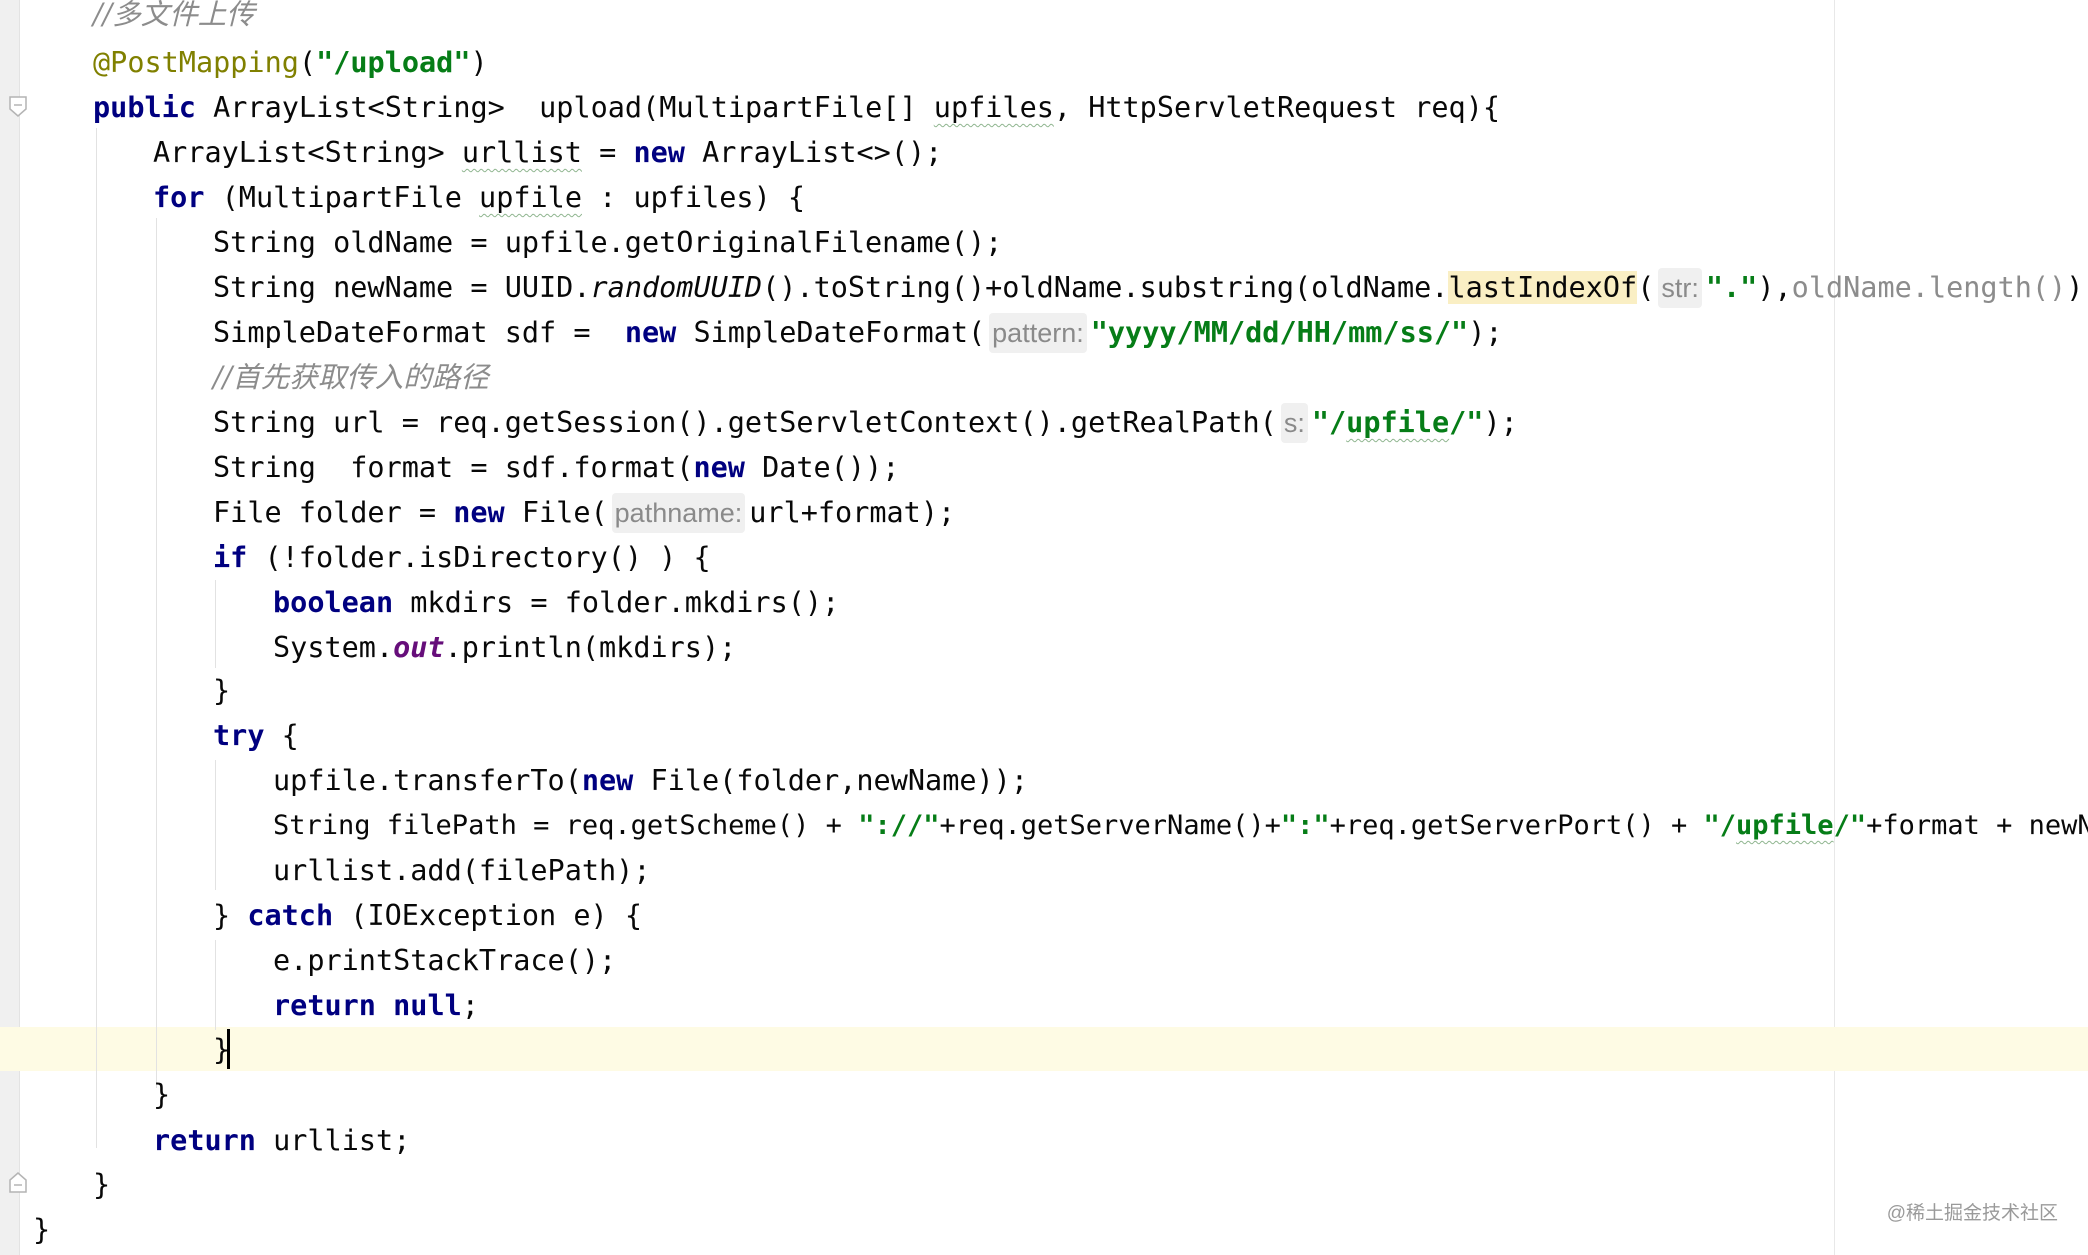 The width and height of the screenshot is (2088, 1255). I want to click on code-line: e.printStackTrace();, so click(308, 960).